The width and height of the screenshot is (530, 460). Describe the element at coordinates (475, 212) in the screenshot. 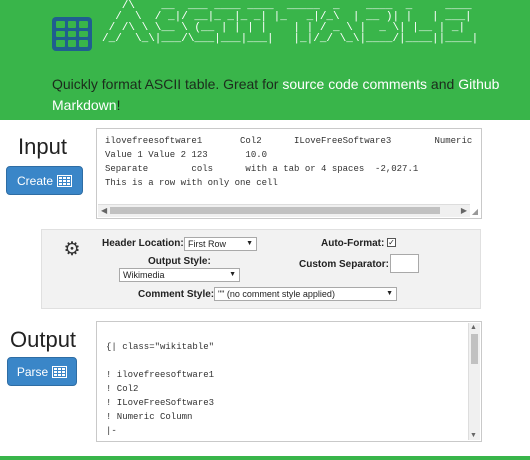

I see `resize-grip-icon: ◢` at that location.